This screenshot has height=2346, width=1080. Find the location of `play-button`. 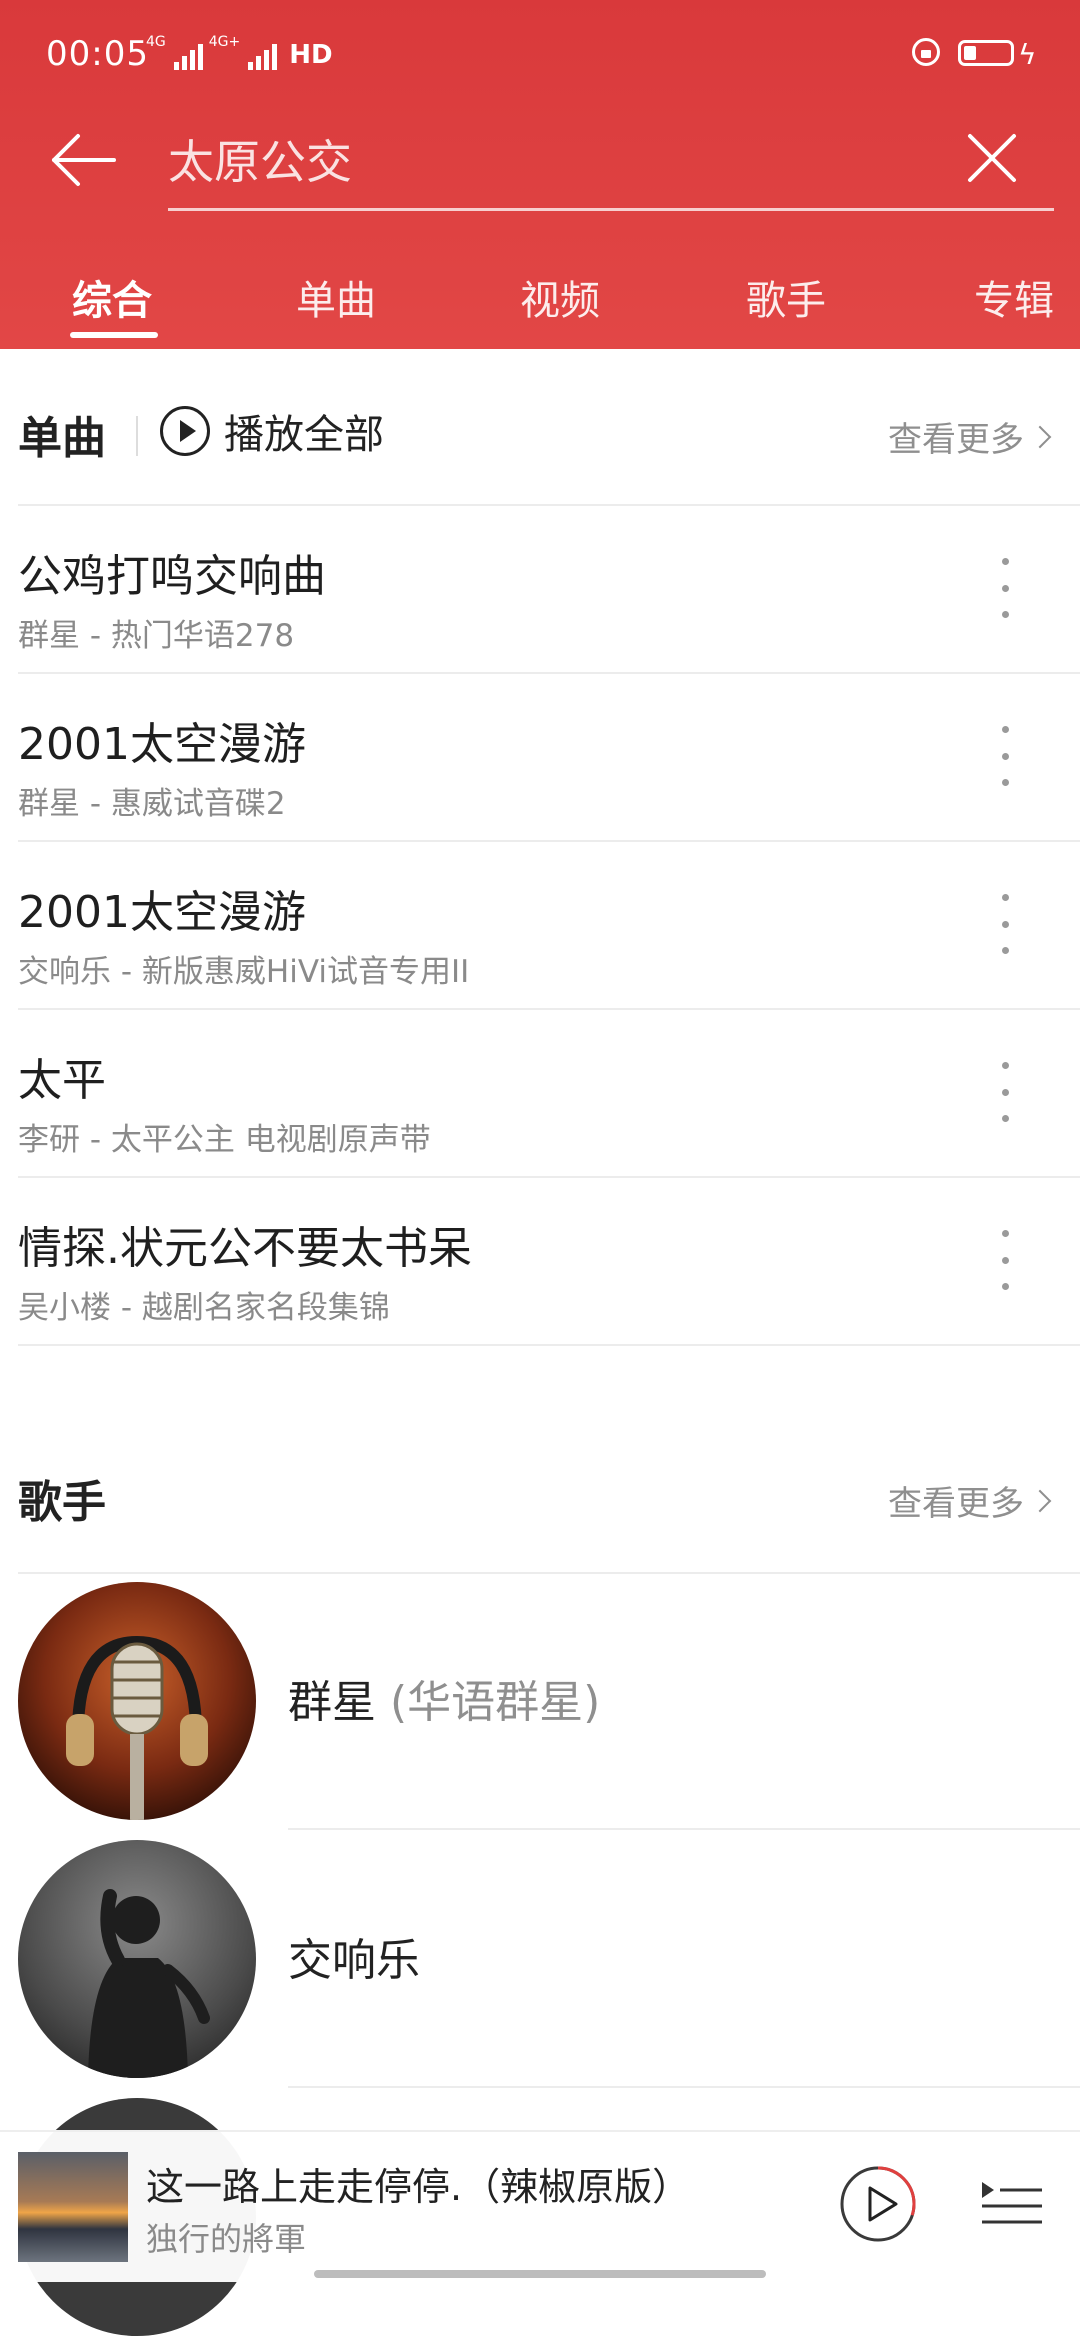

play-button is located at coordinates (878, 2204).